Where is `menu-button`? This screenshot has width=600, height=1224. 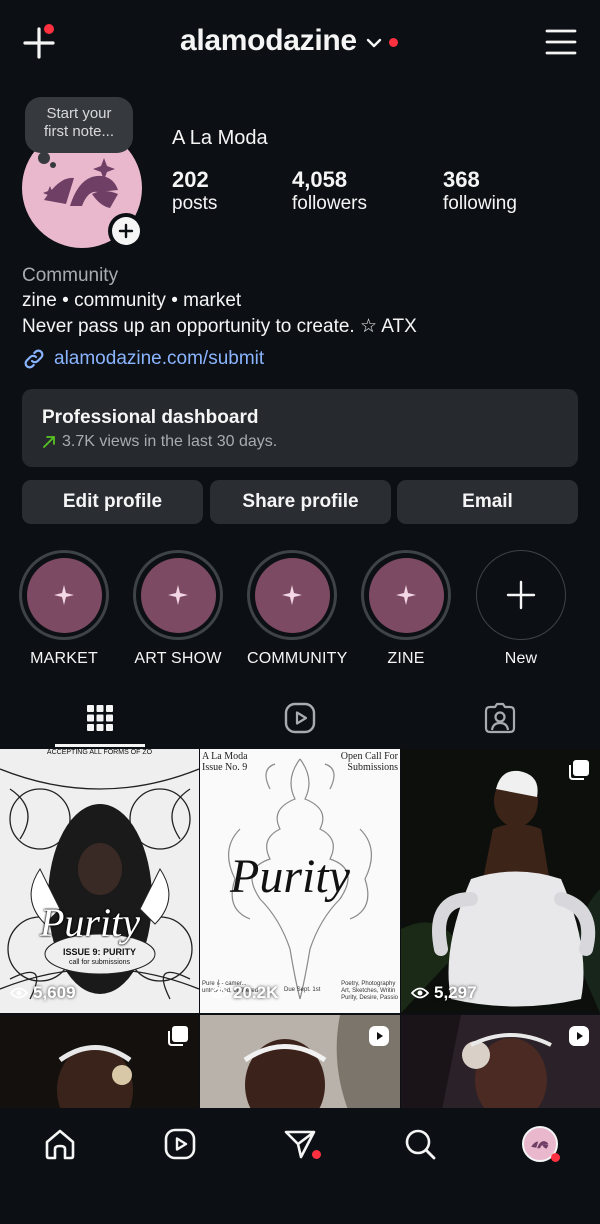 menu-button is located at coordinates (561, 42).